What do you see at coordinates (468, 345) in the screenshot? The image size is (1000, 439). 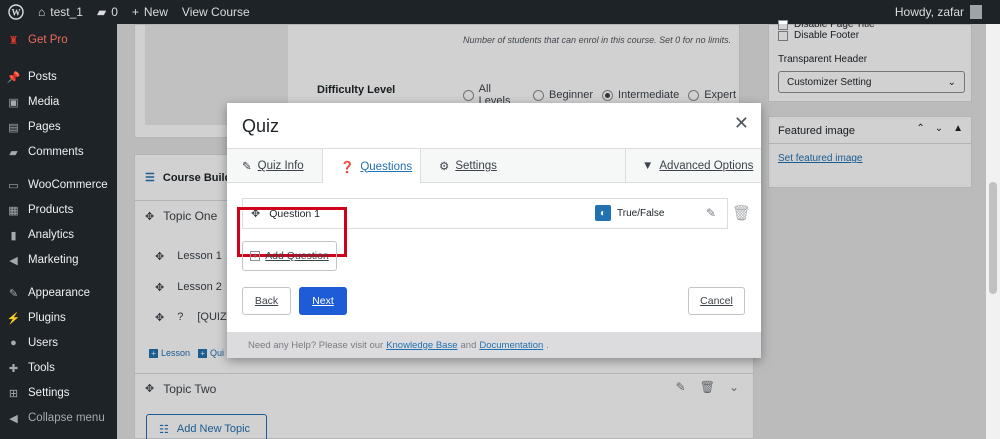 I see `footer-text: and` at bounding box center [468, 345].